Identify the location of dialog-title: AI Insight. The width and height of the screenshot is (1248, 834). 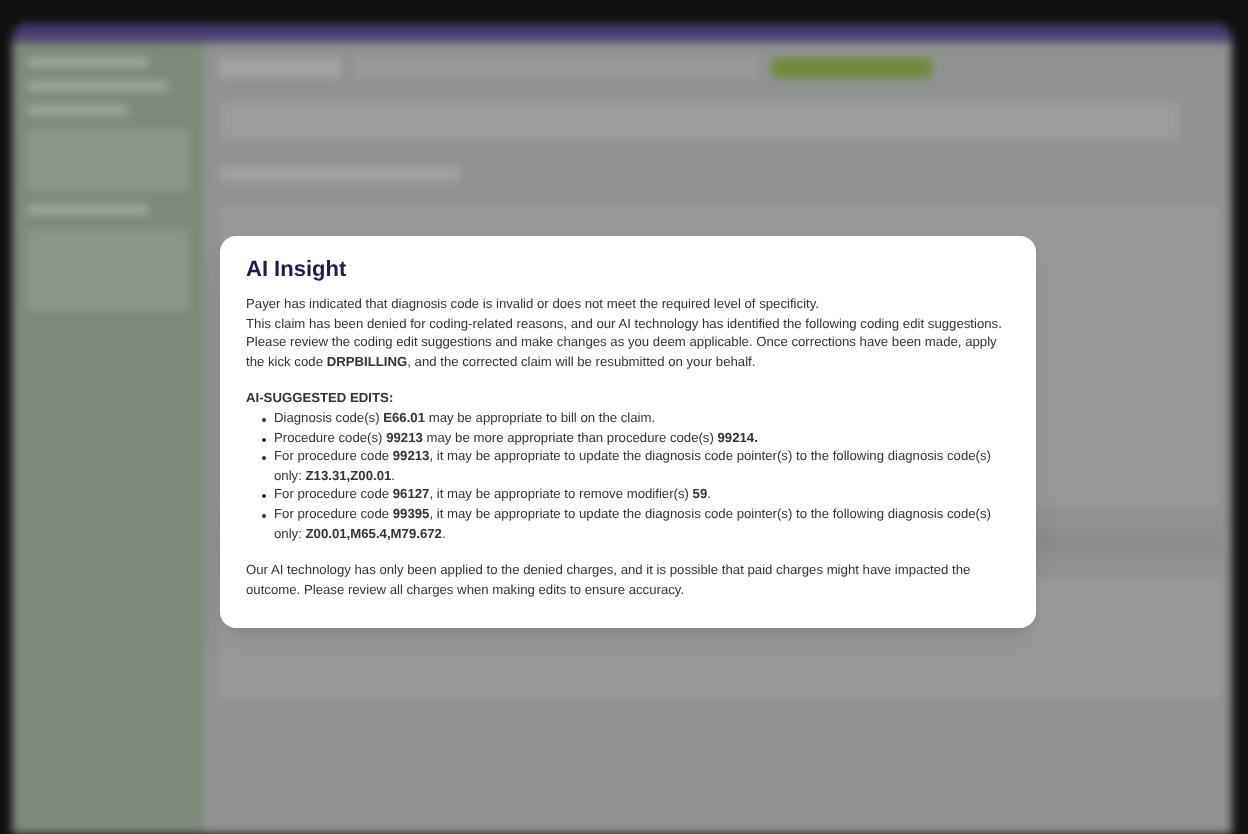
(297, 270).